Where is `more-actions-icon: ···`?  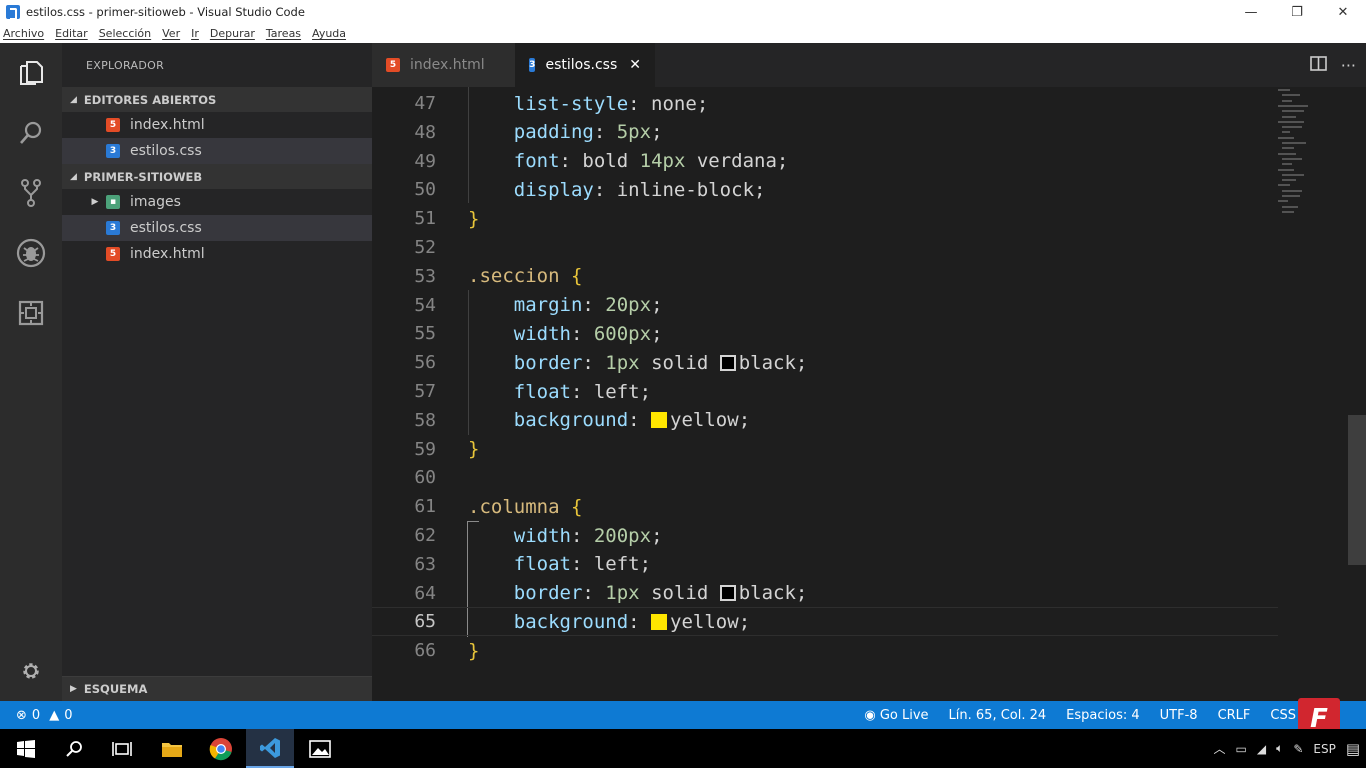 more-actions-icon: ··· is located at coordinates (1348, 65).